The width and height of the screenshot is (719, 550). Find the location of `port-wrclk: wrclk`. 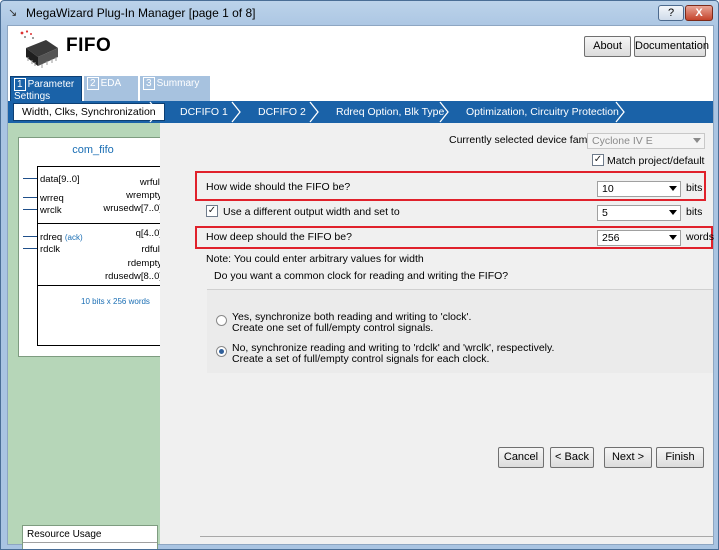

port-wrclk: wrclk is located at coordinates (51, 210).